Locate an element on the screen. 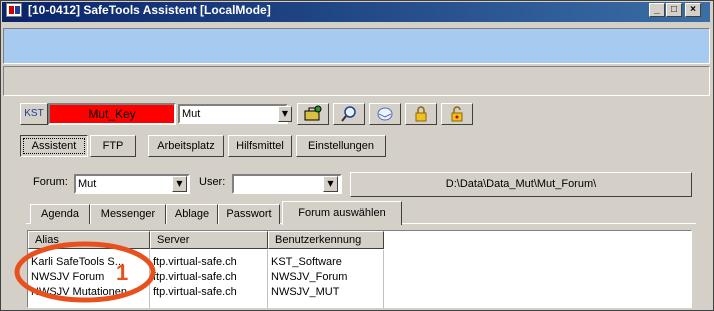 The height and width of the screenshot is (311, 714). toolbox-button is located at coordinates (313, 114).